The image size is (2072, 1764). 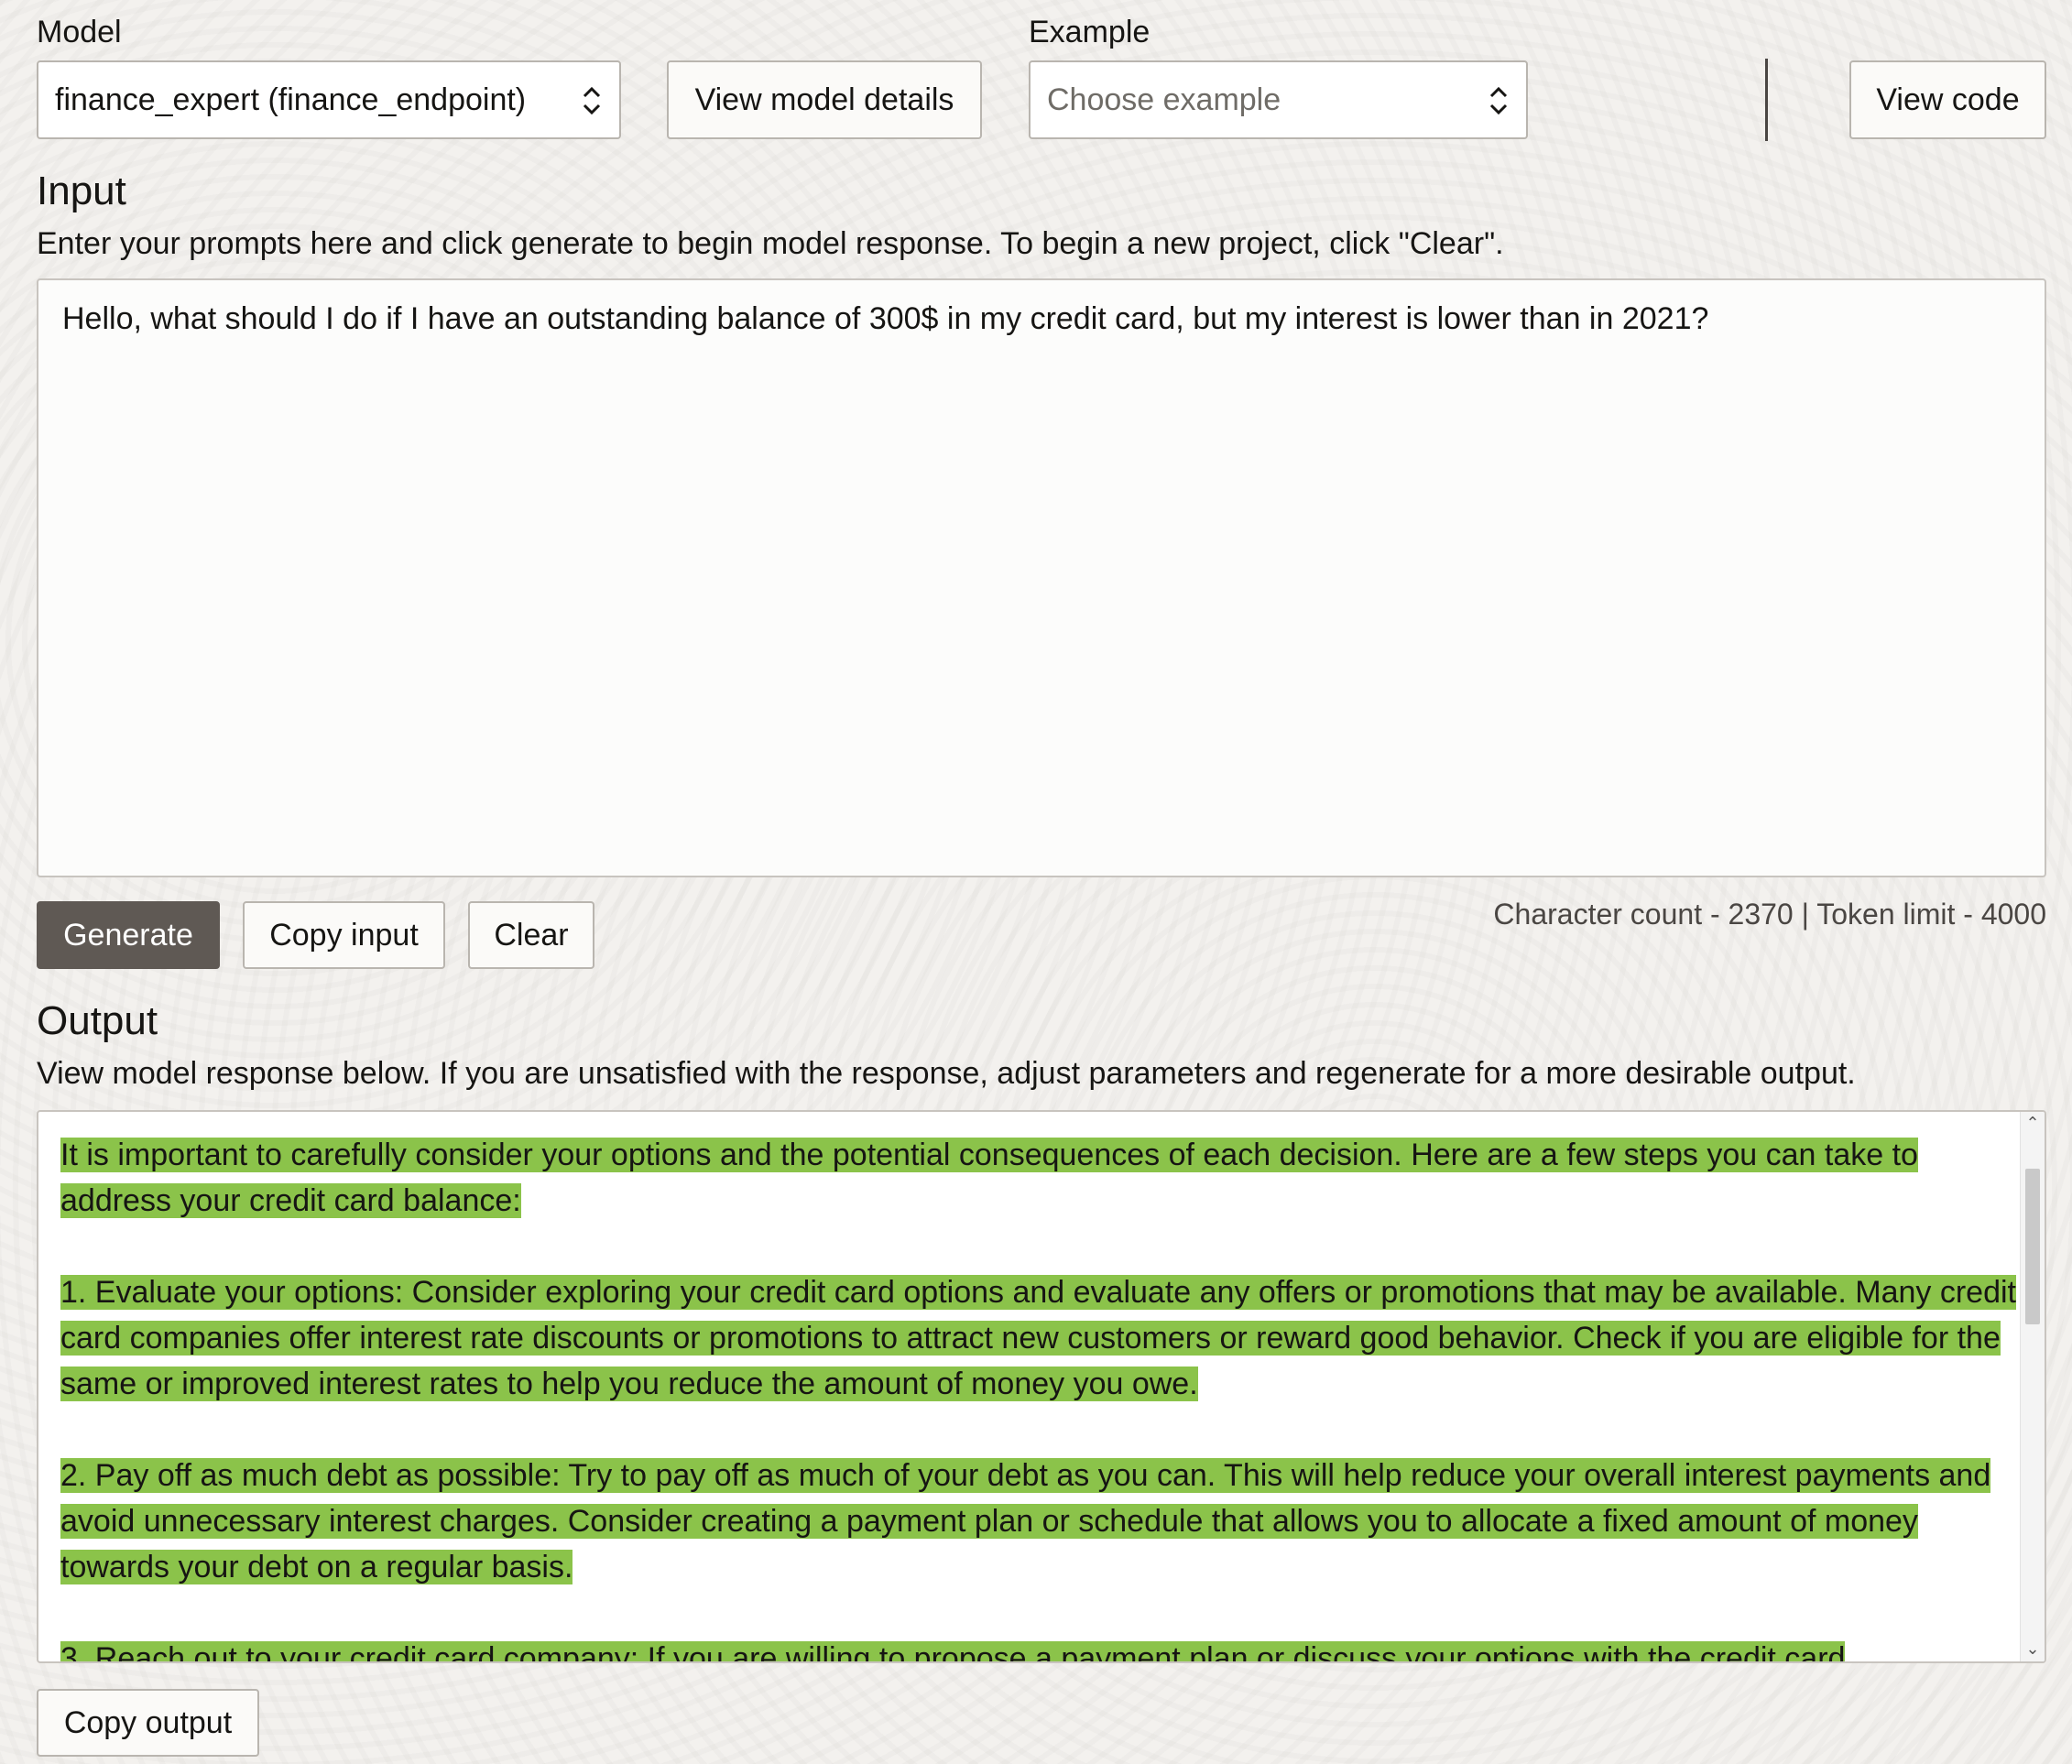 What do you see at coordinates (1767, 100) in the screenshot?
I see `toolbar-divider` at bounding box center [1767, 100].